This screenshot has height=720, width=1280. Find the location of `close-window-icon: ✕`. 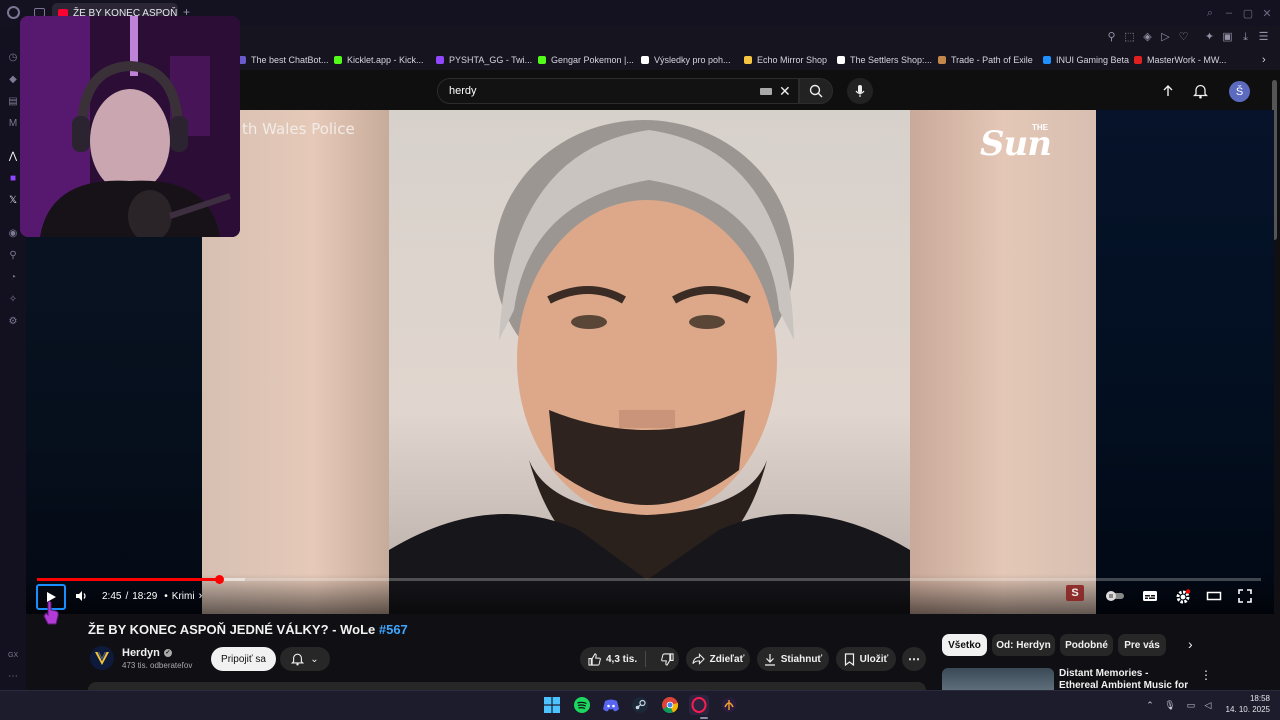

close-window-icon: ✕ is located at coordinates (1267, 13).